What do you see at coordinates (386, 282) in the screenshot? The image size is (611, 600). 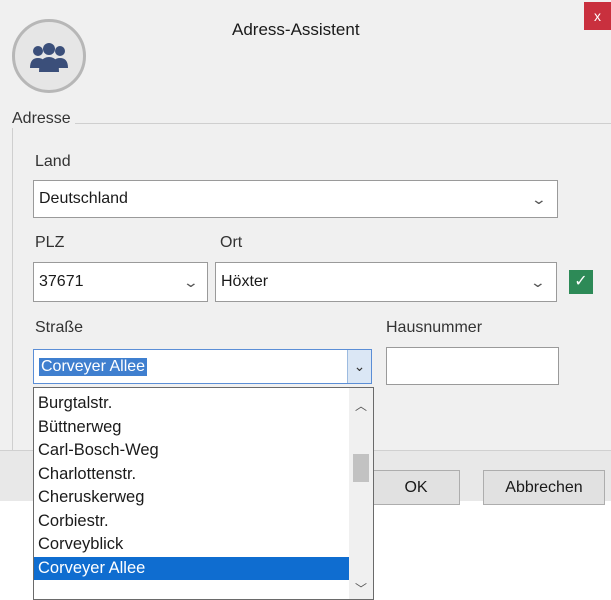 I see `ort-select: Höxter ⌄` at bounding box center [386, 282].